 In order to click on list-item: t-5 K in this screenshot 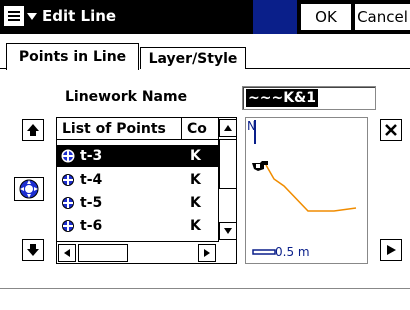, I will do `click(138, 203)`.